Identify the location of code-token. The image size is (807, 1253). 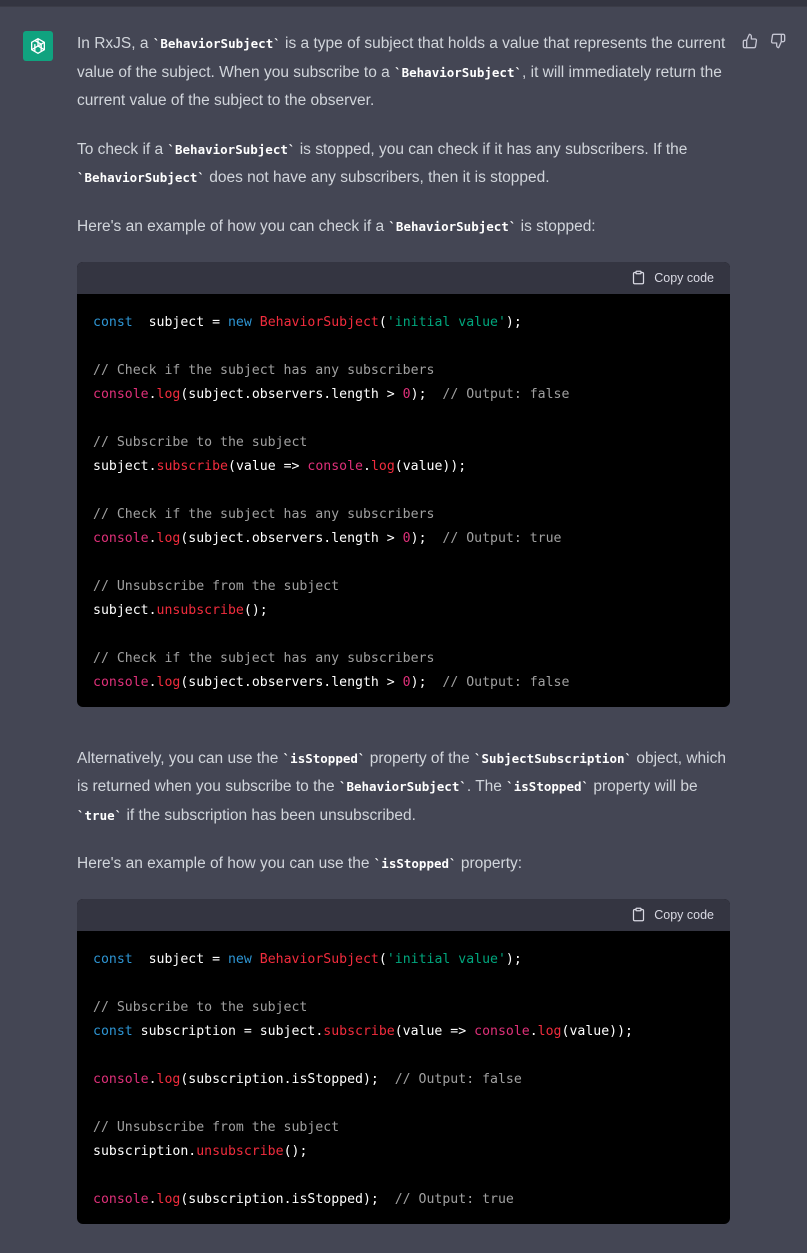
(256, 959).